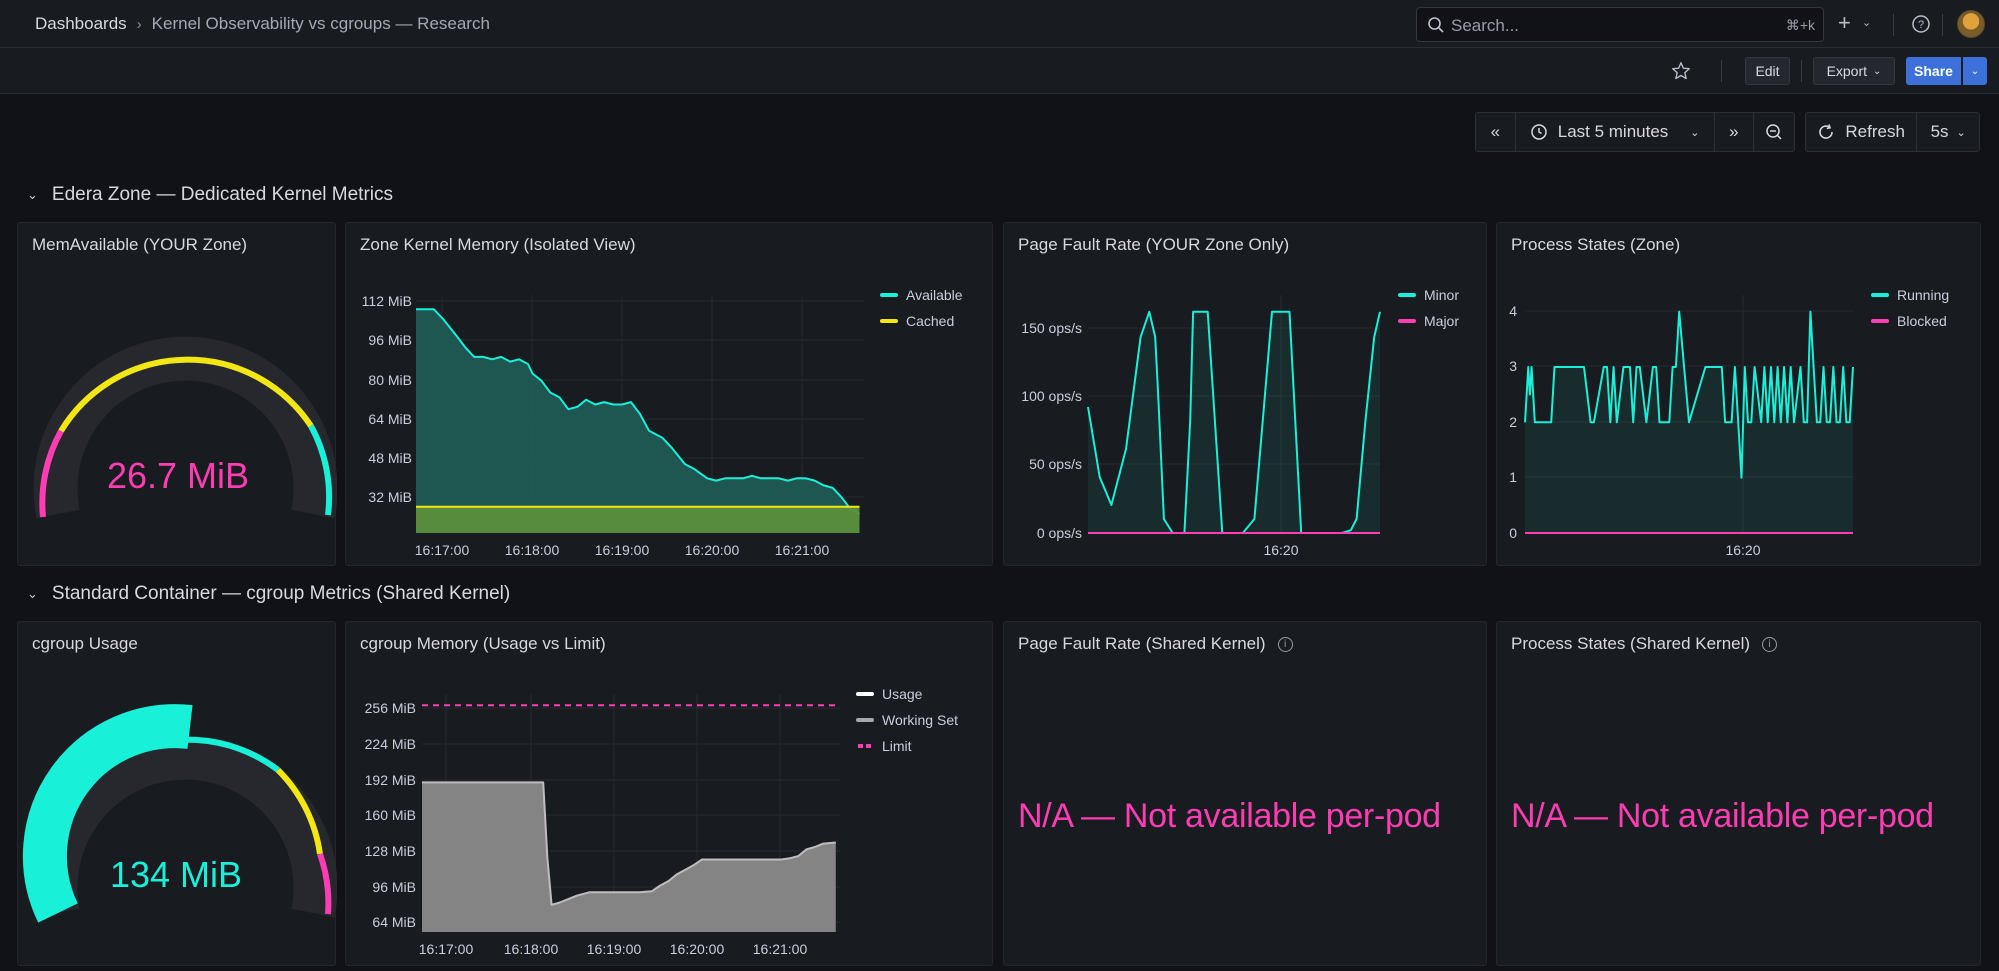 This screenshot has width=1999, height=971. What do you see at coordinates (1513, 311) in the screenshot?
I see `y-tick-label: 4` at bounding box center [1513, 311].